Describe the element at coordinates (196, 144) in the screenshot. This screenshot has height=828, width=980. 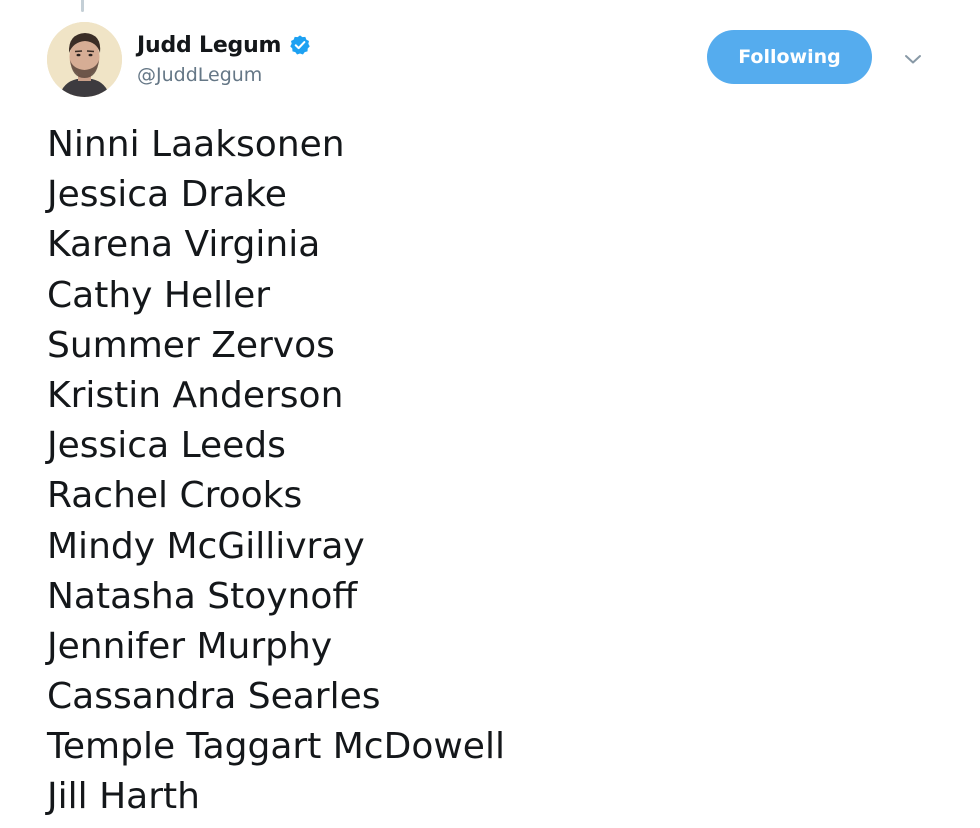
I see `tweet-text-line: Ninni Laaksonen` at that location.